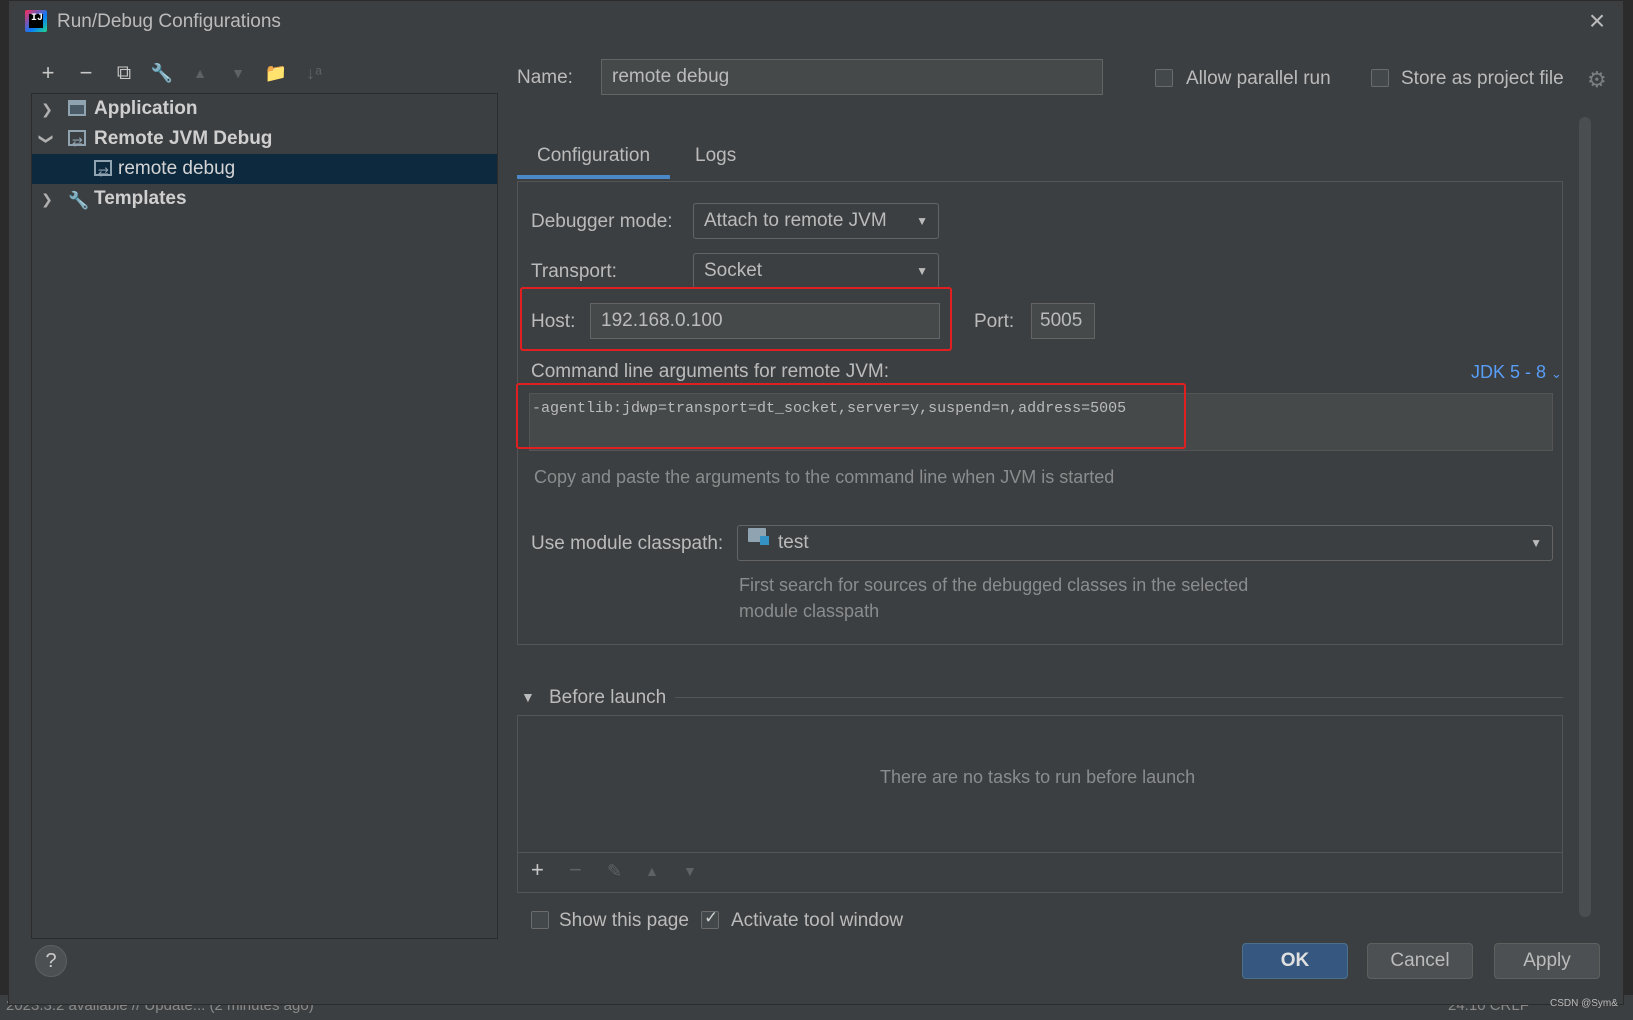  Describe the element at coordinates (537, 870) in the screenshot. I see `add-task-icon: +` at that location.